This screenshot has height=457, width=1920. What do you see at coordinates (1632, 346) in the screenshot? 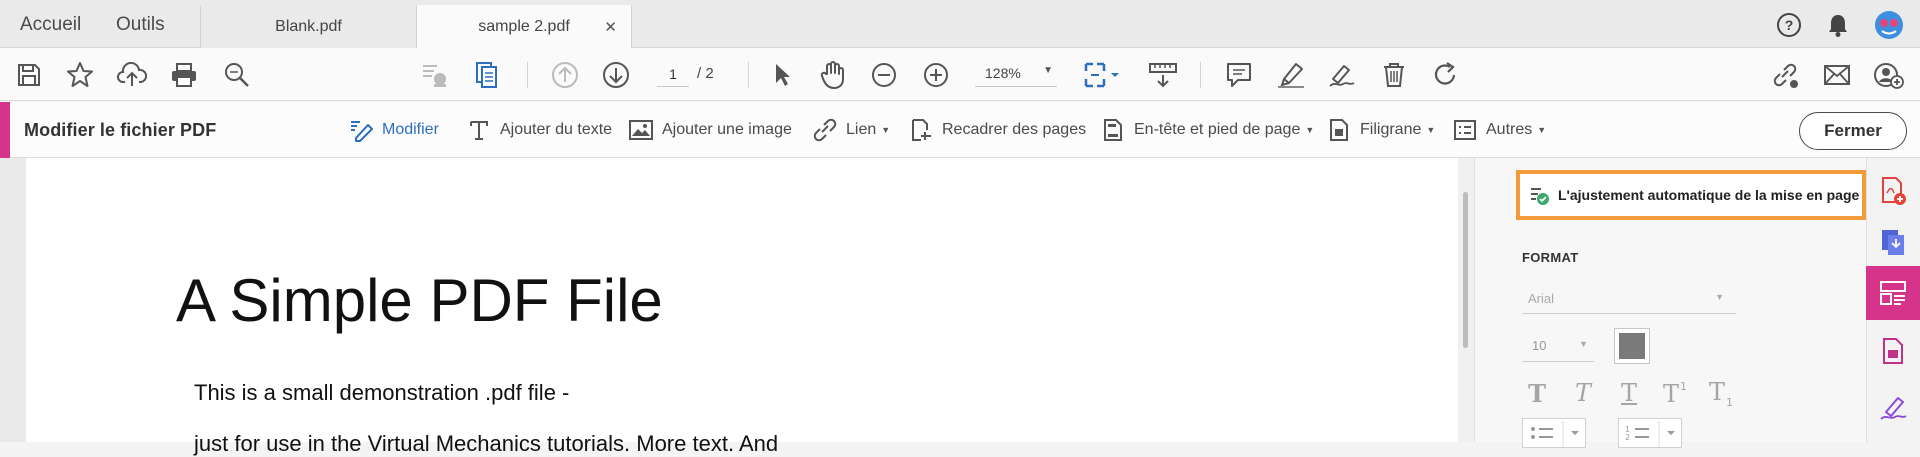
I see `text-color-picker` at bounding box center [1632, 346].